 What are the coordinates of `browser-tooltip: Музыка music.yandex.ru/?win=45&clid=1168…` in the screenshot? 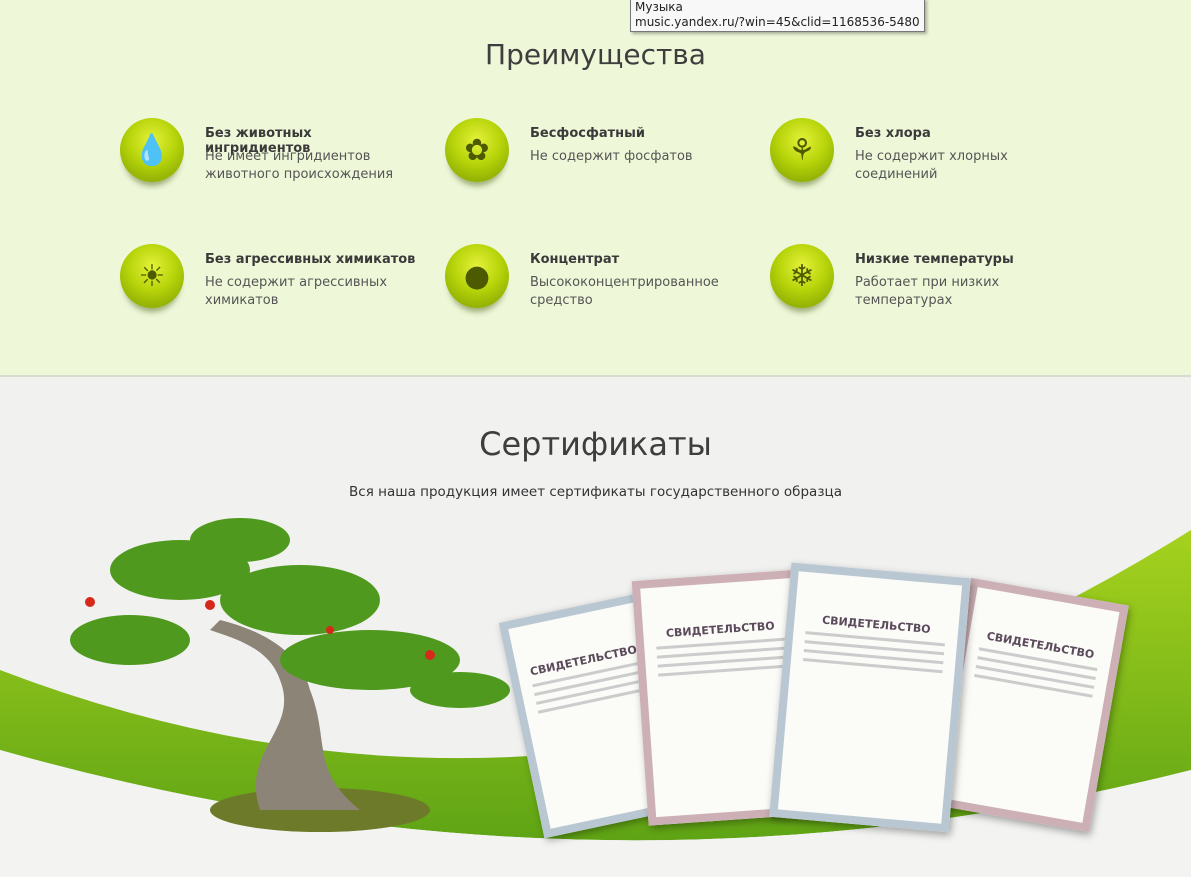 It's located at (777, 16).